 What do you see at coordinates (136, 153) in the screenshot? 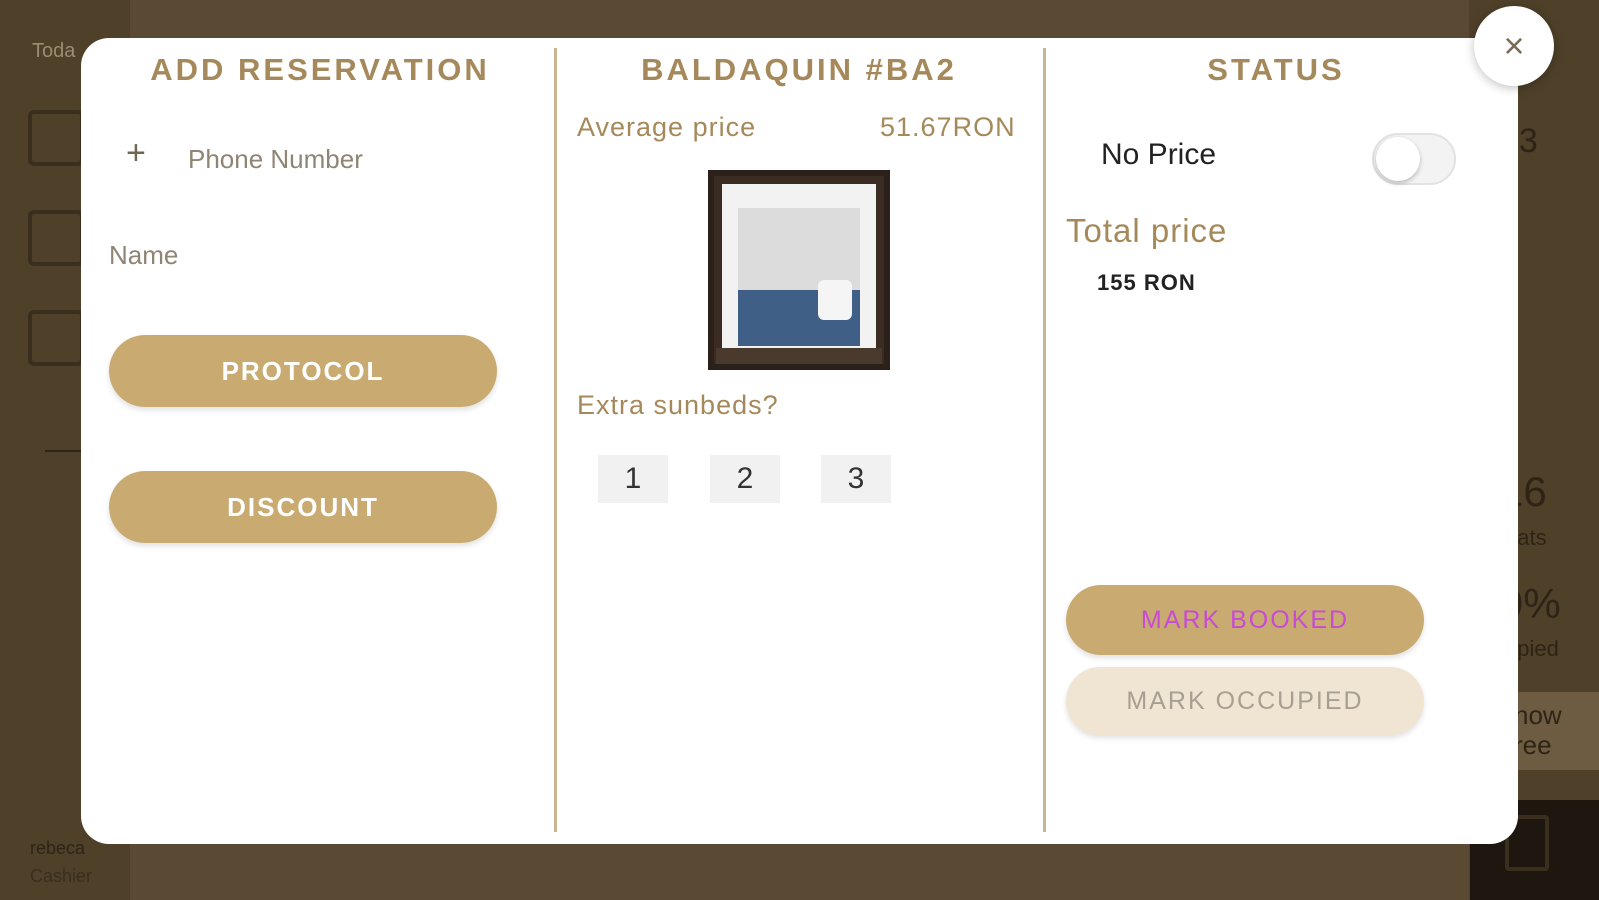
I see `plus-icon: +` at bounding box center [136, 153].